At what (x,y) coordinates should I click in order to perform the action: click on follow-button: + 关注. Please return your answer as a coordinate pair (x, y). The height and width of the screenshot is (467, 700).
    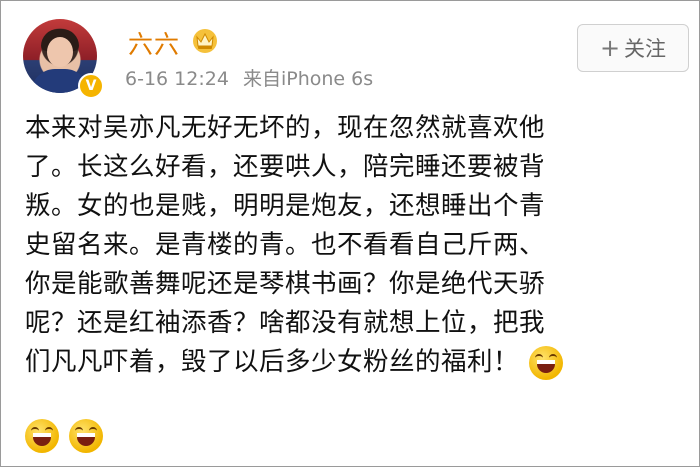
    Looking at the image, I should click on (633, 48).